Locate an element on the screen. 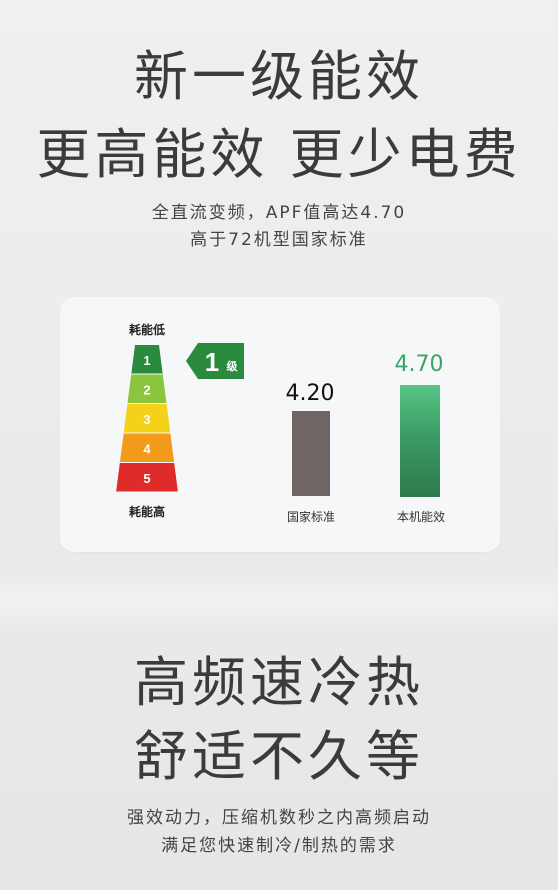 Image resolution: width=558 pixels, height=890 pixels. grade-number-4: 4 is located at coordinates (147, 448).